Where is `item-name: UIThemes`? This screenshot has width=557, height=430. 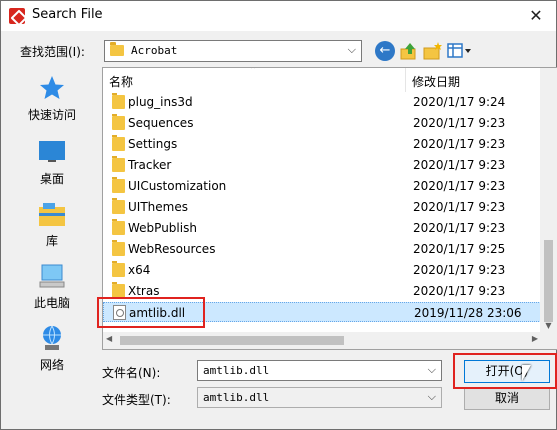 item-name: UIThemes is located at coordinates (158, 207).